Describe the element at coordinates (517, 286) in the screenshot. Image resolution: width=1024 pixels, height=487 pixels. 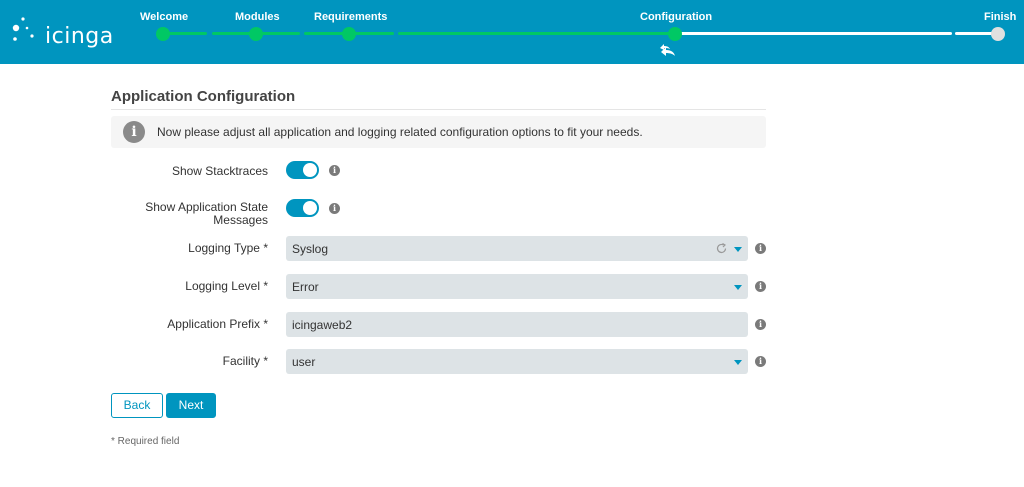
I see `logging-level-select: Error` at that location.